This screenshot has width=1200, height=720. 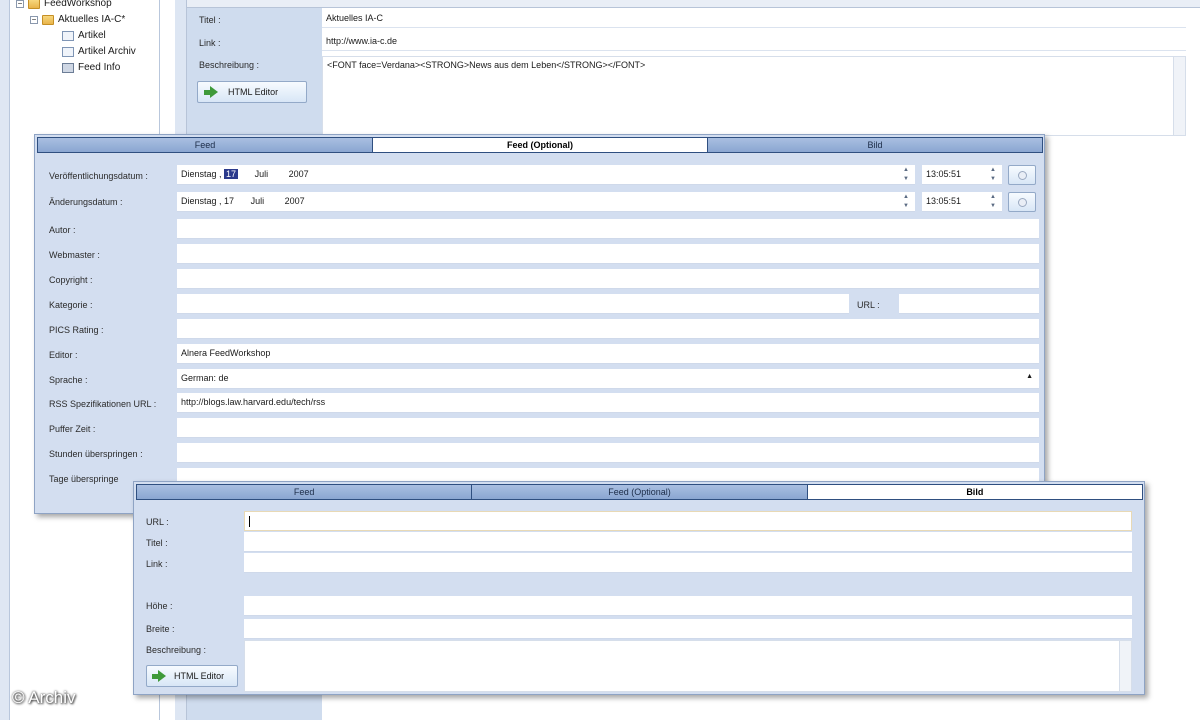 I want to click on image-width-field, so click(x=688, y=629).